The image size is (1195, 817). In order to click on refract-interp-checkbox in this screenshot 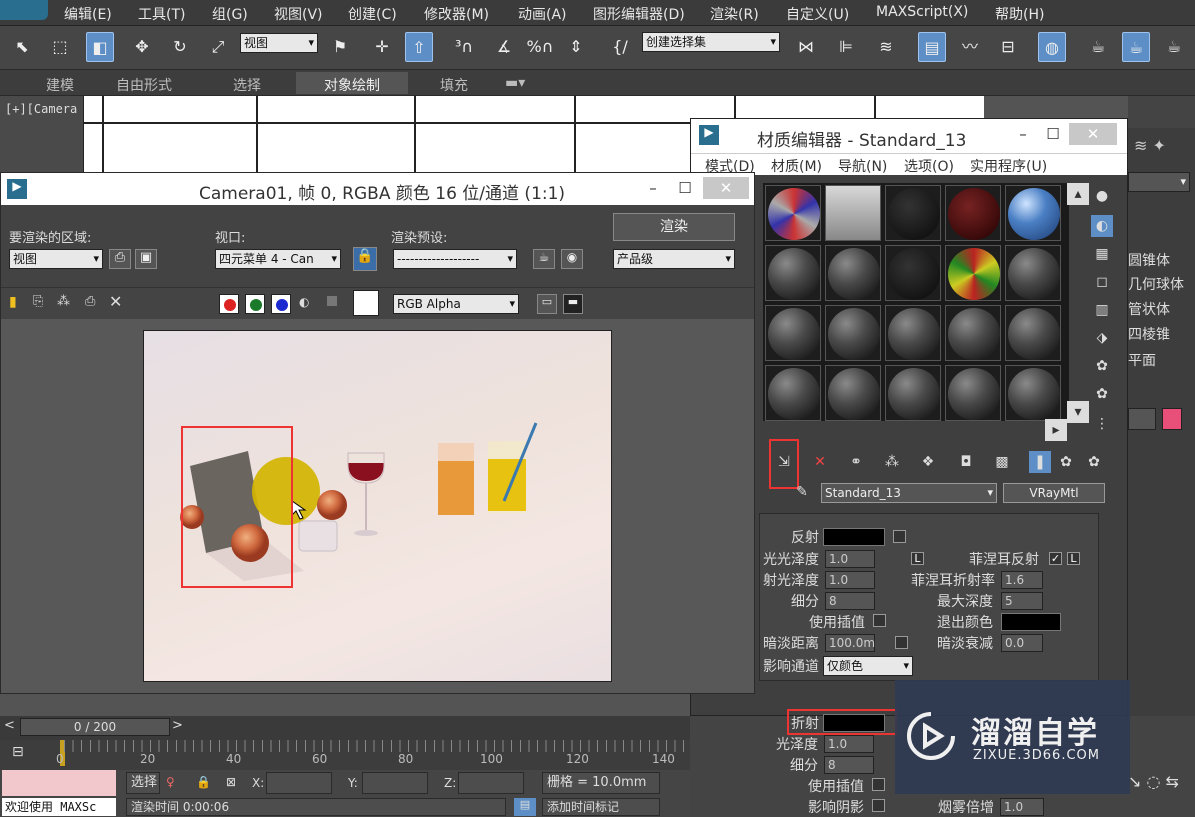, I will do `click(878, 784)`.